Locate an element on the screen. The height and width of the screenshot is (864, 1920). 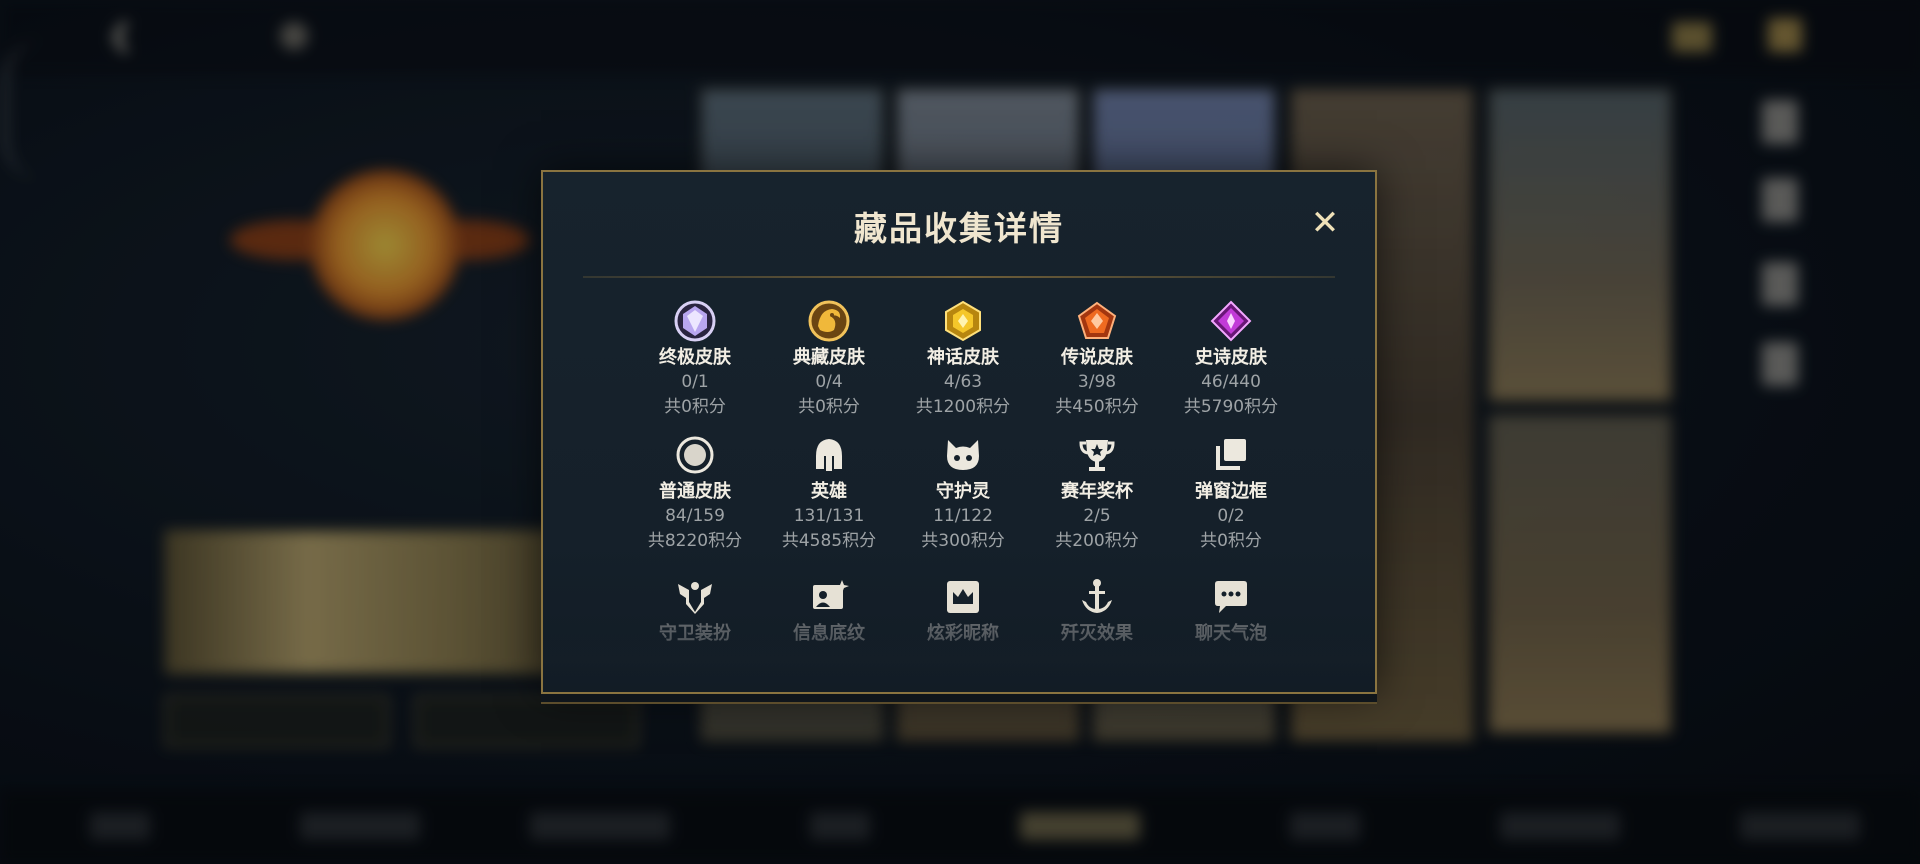
collection-skin-icon is located at coordinates (829, 321).